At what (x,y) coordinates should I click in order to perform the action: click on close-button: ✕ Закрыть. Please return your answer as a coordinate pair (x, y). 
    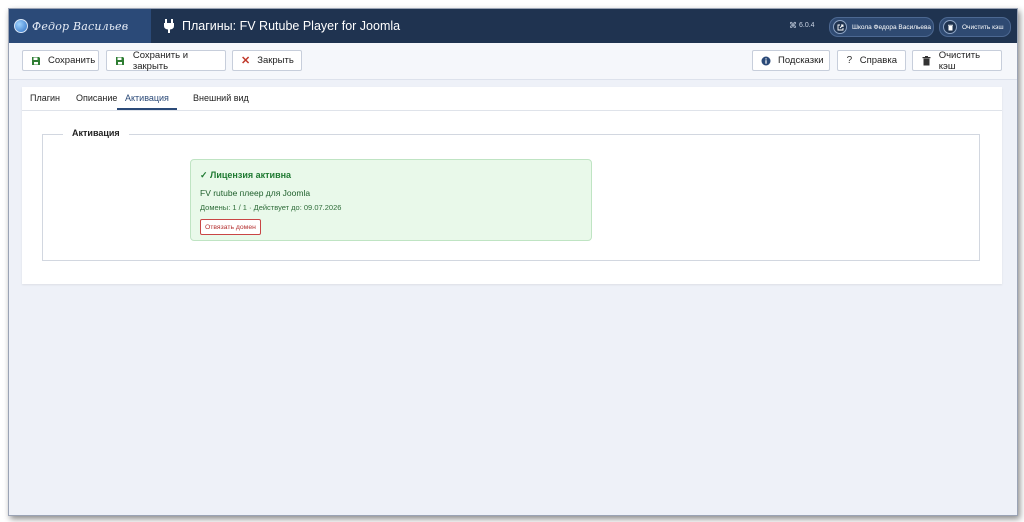
    Looking at the image, I should click on (267, 60).